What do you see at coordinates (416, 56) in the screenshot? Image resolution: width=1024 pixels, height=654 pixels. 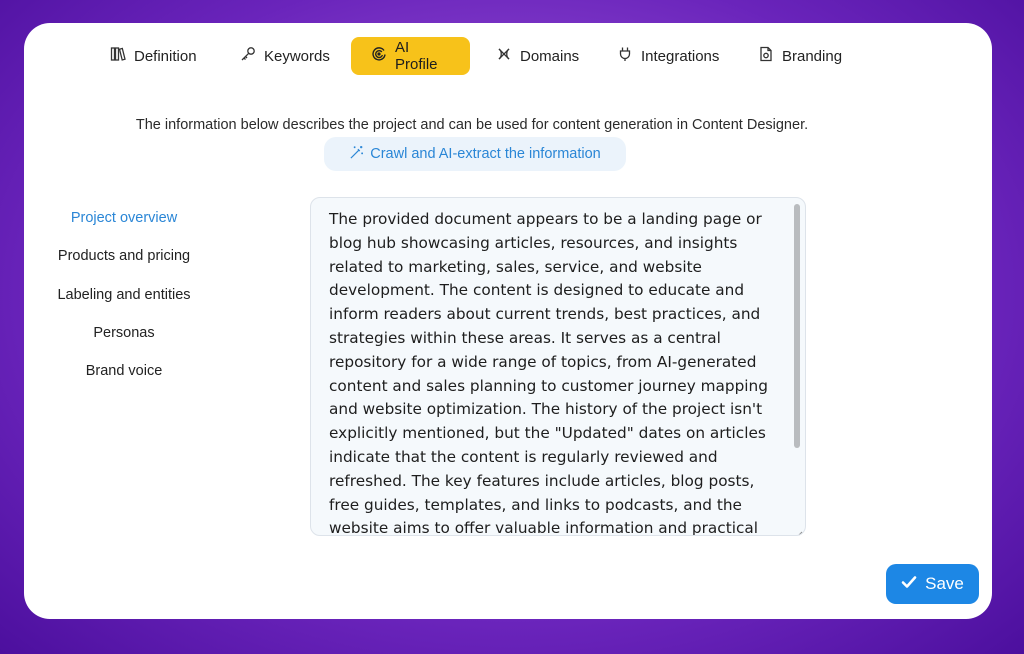 I see `tab-label: AI Profile` at bounding box center [416, 56].